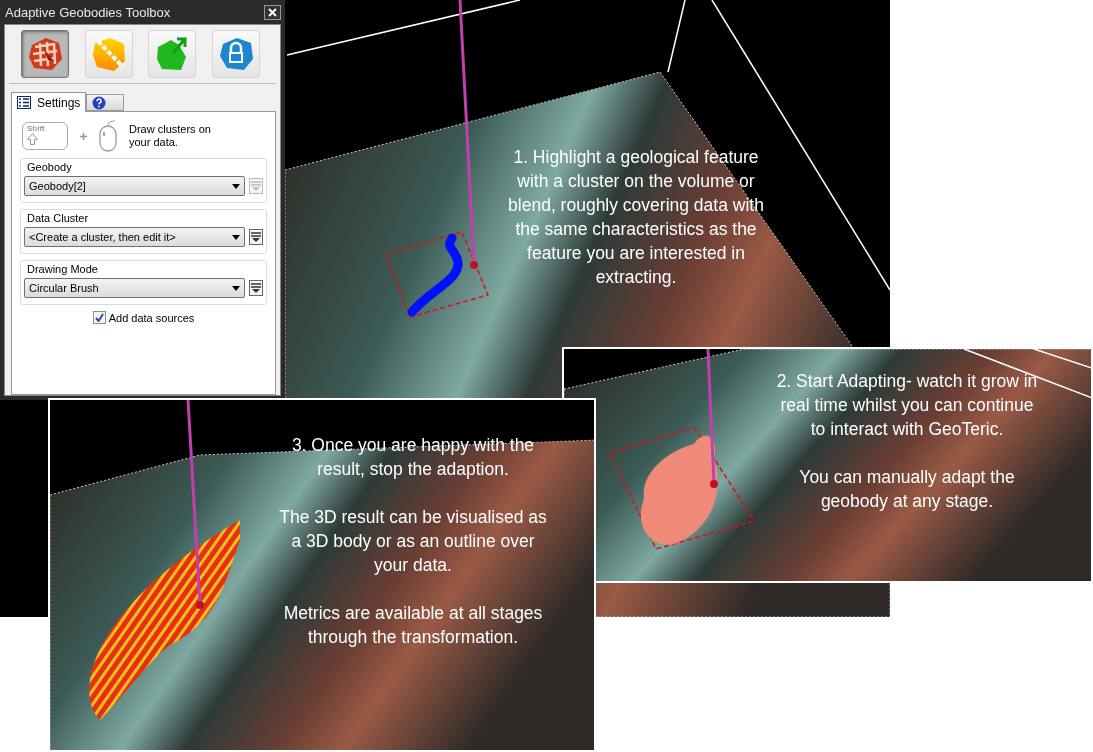 Image resolution: width=1093 pixels, height=752 pixels. Describe the element at coordinates (24, 102) in the screenshot. I see `list-icon` at that location.